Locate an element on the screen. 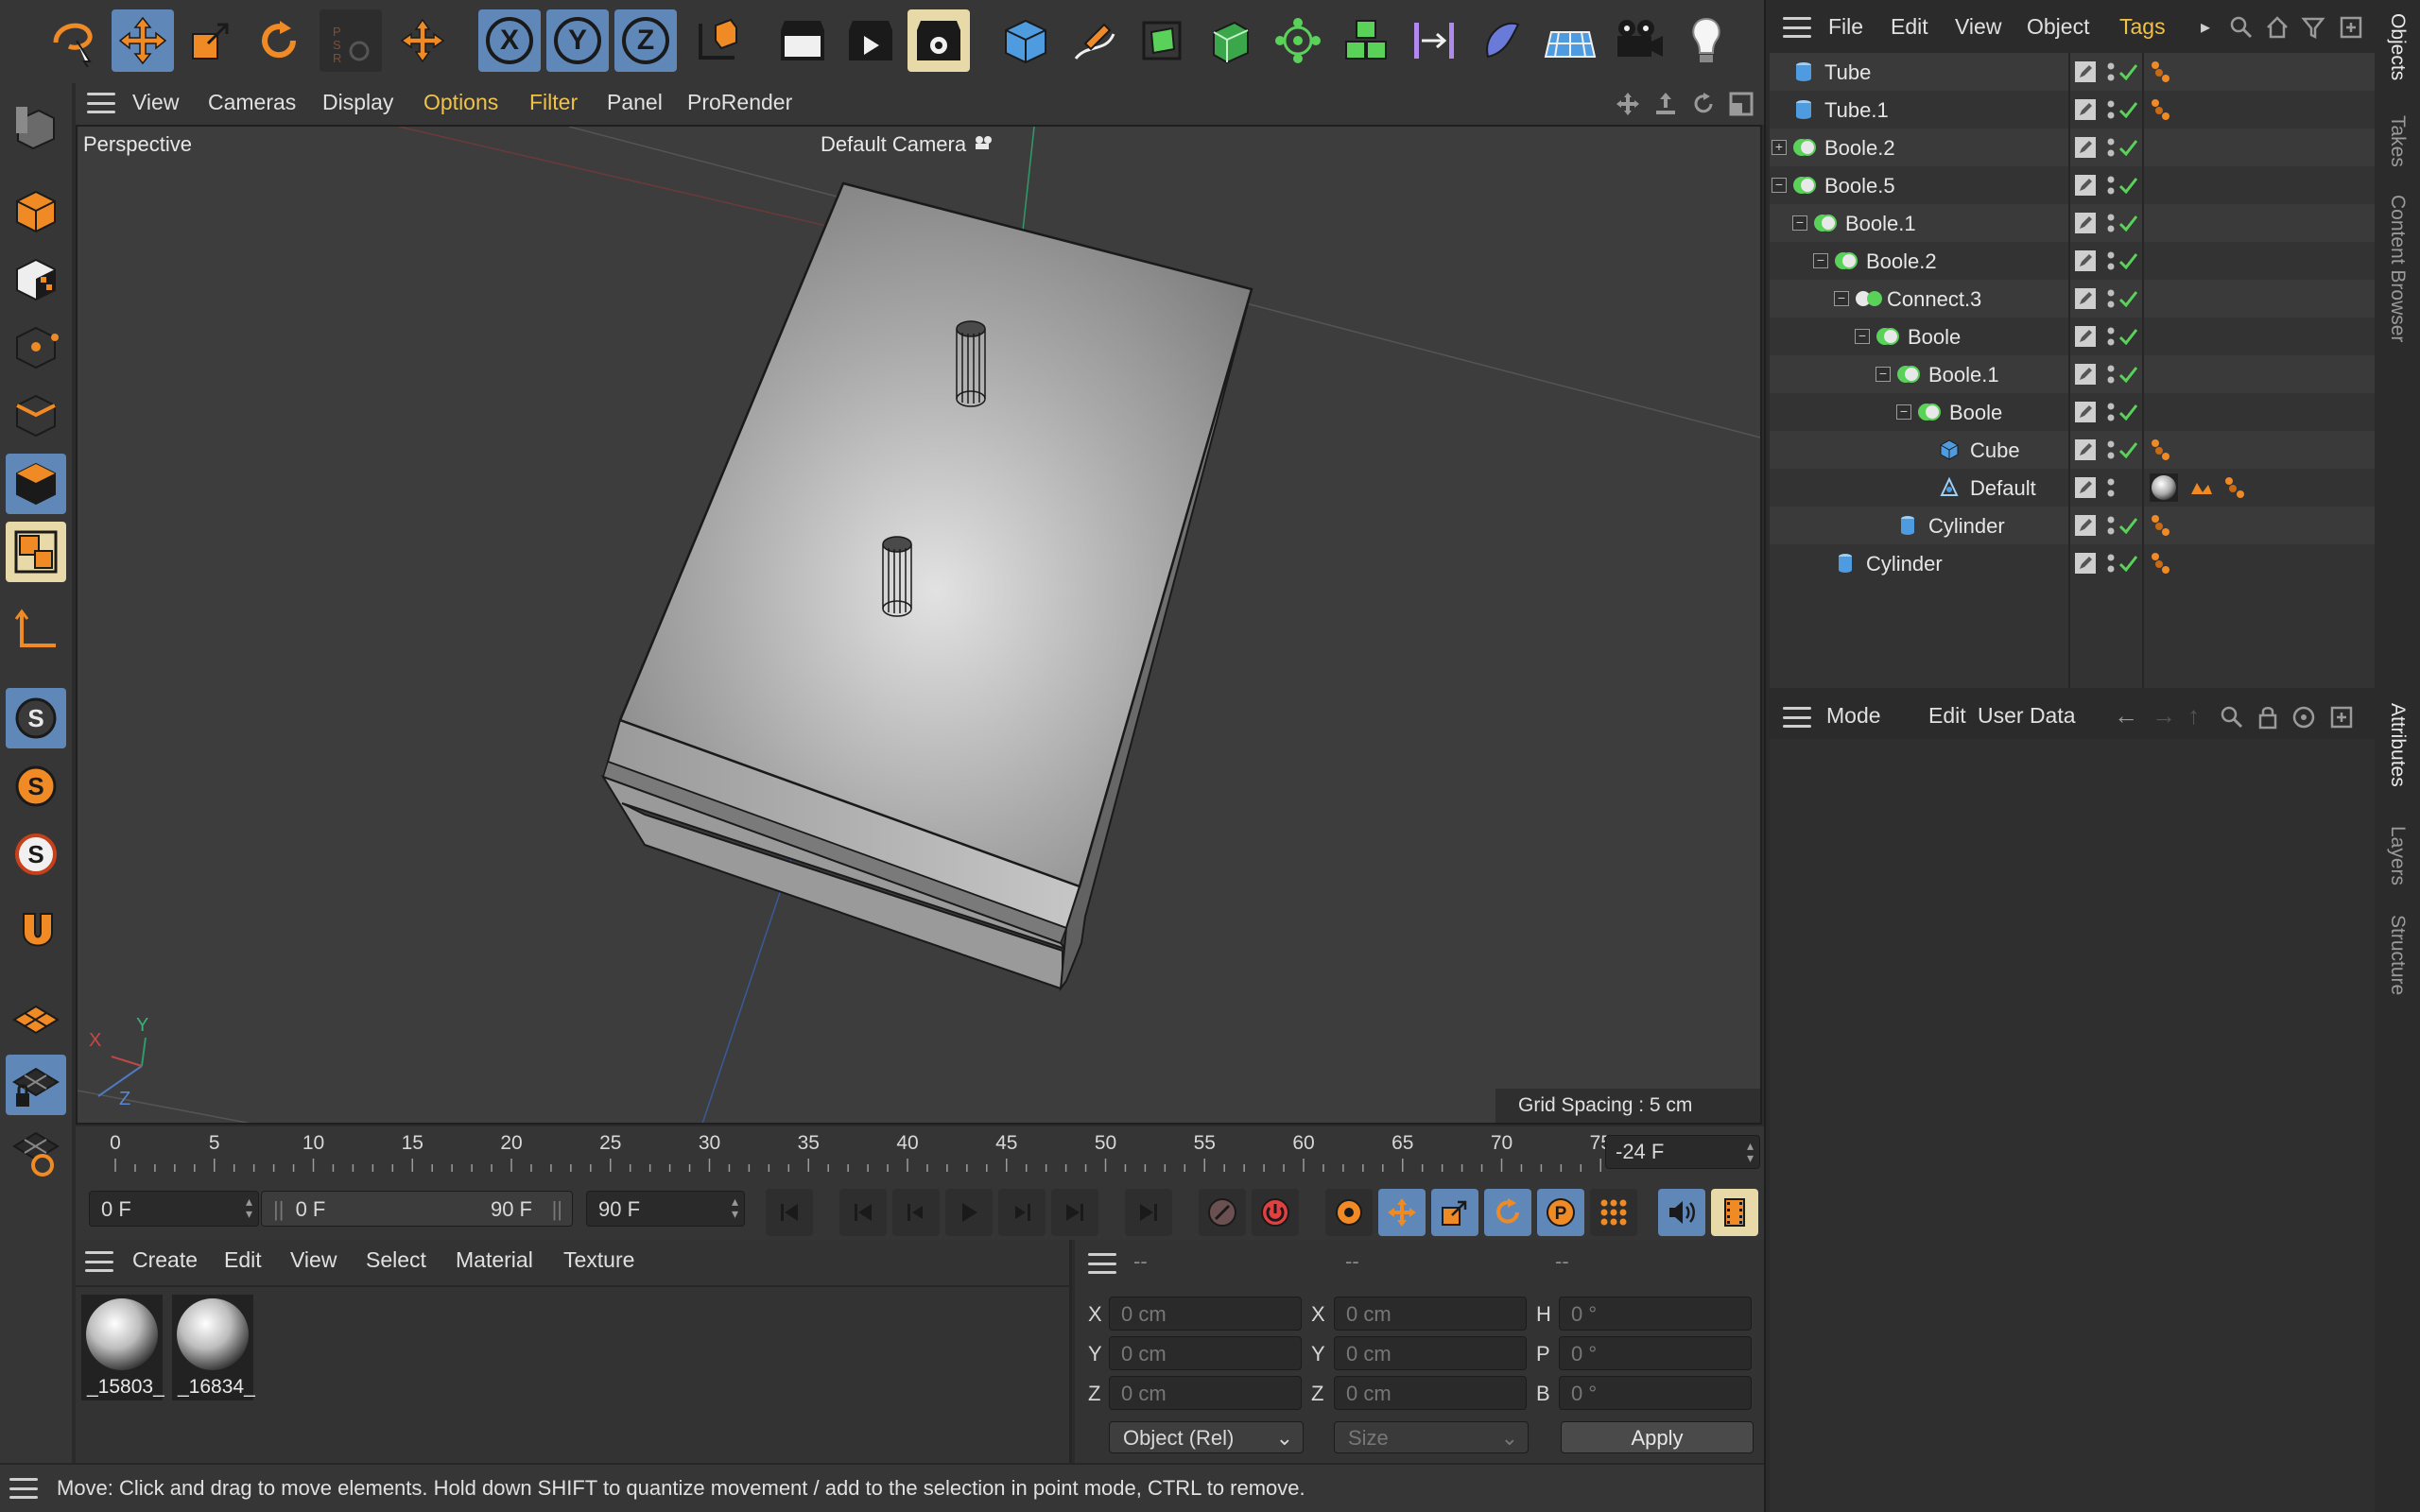 The height and width of the screenshot is (1512, 2420). up-arrow-icon: ↑ is located at coordinates (2193, 715).